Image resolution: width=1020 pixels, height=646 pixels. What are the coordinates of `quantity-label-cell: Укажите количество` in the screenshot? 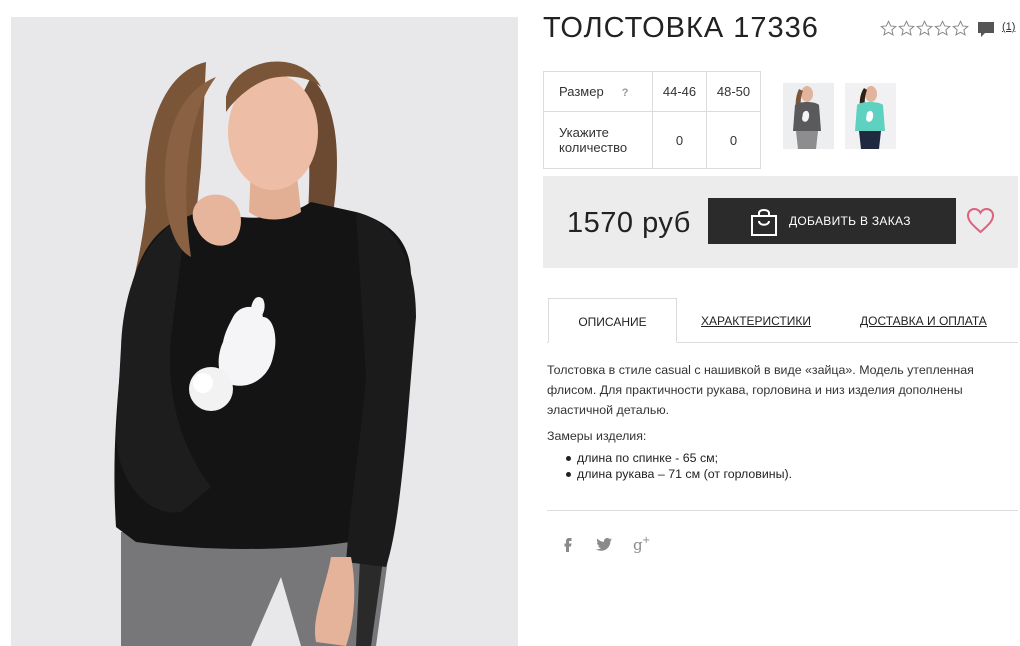 It's located at (598, 140).